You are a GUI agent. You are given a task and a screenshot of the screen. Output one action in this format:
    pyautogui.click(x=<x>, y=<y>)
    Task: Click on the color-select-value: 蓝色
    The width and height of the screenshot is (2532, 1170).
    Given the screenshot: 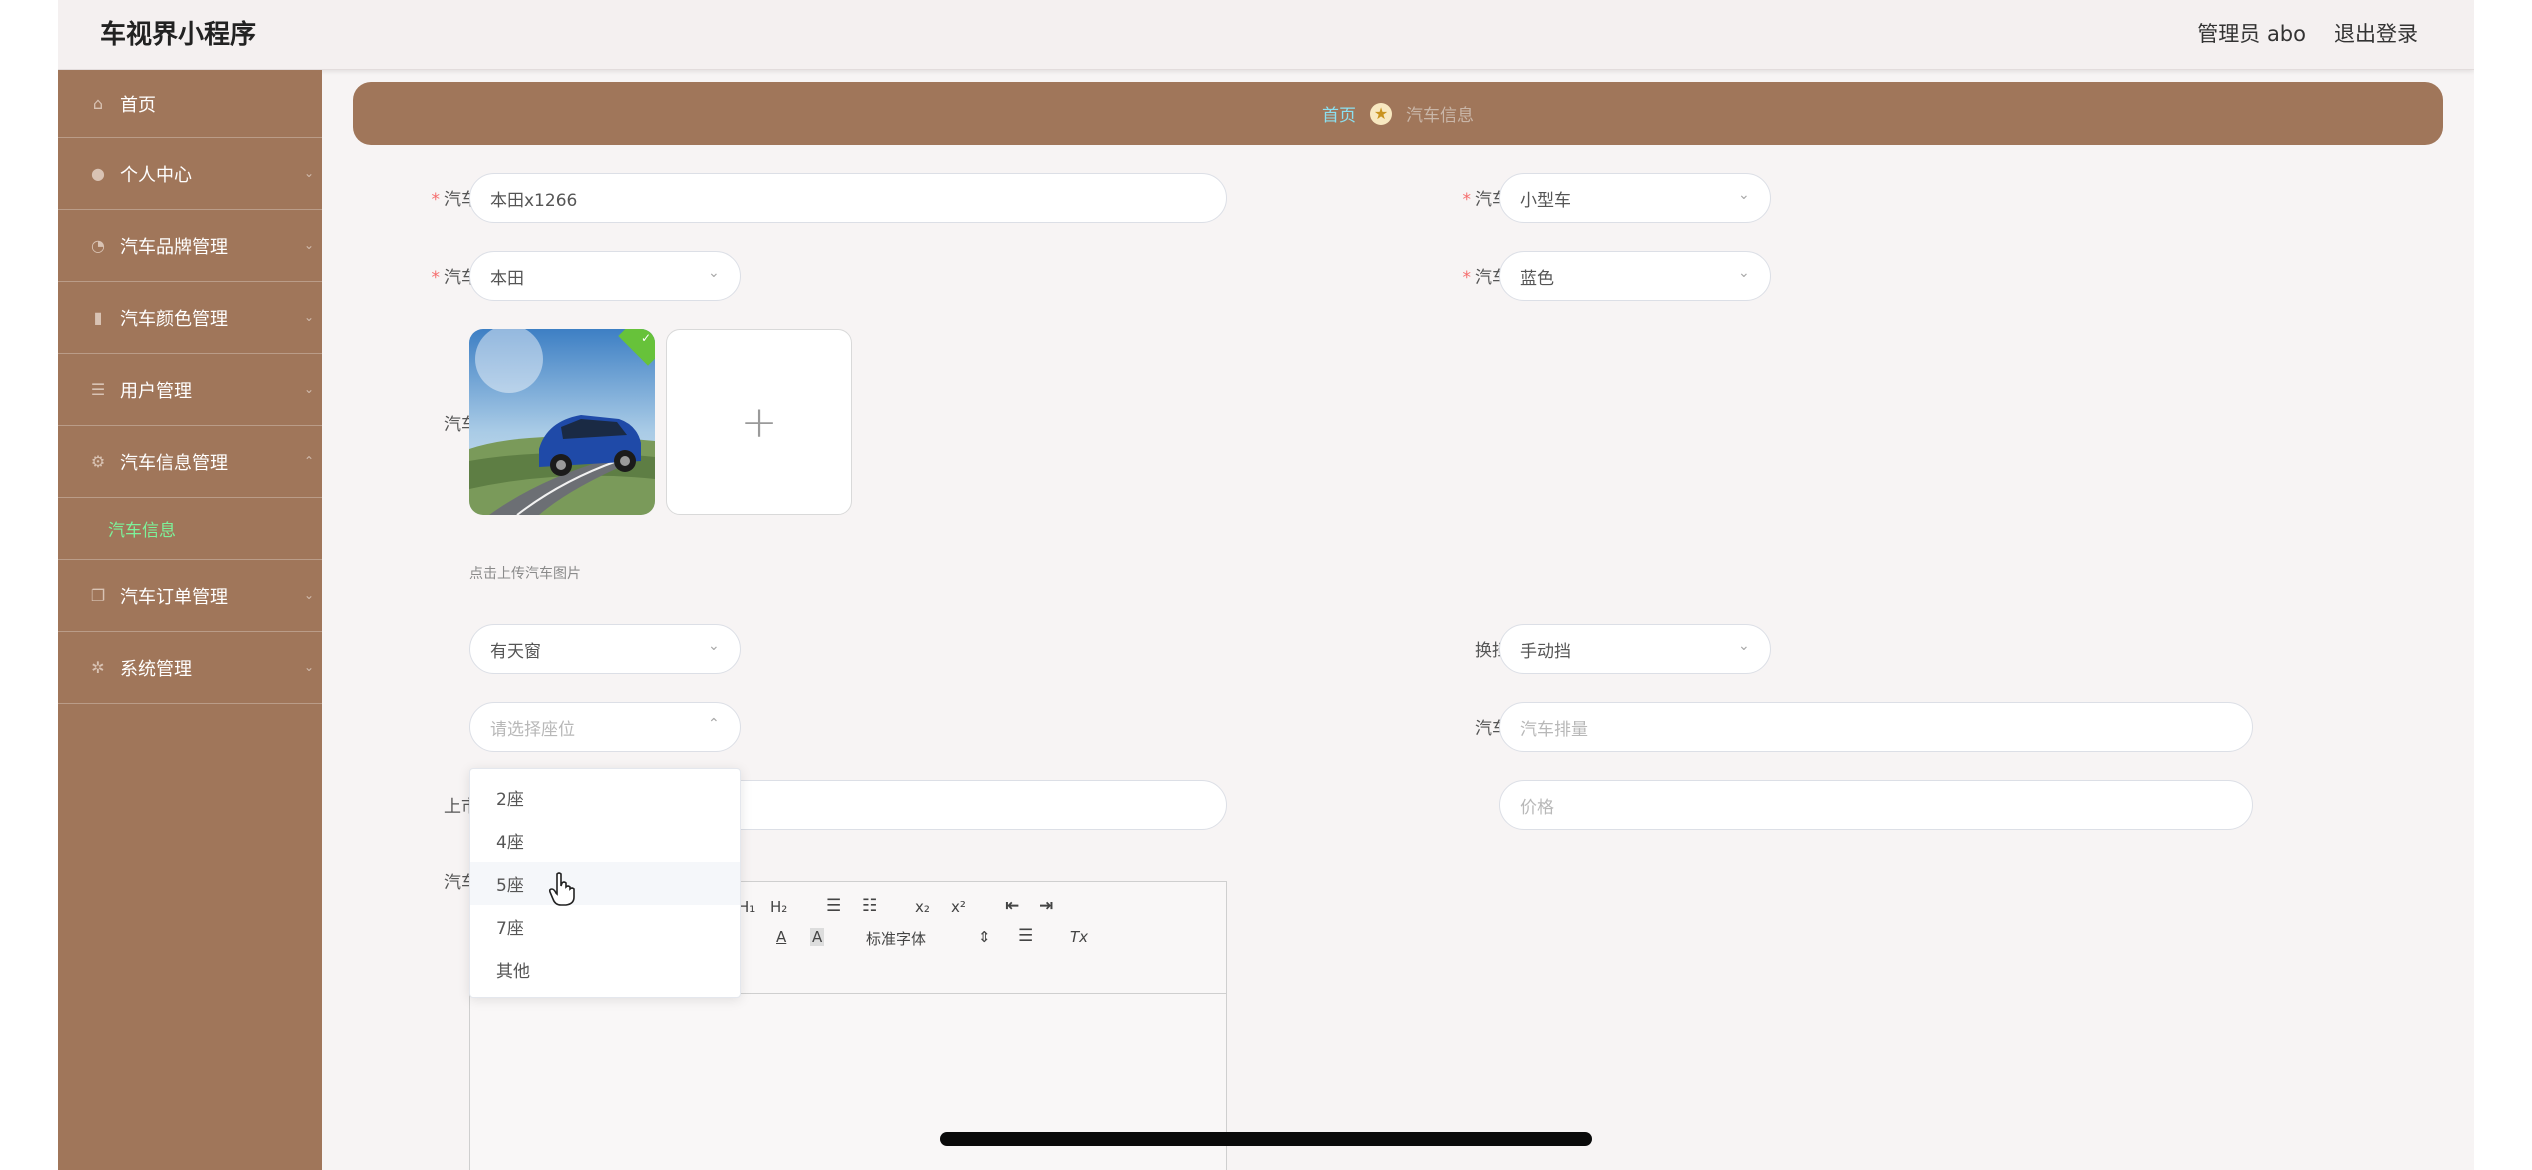 What is the action you would take?
    pyautogui.click(x=1537, y=278)
    